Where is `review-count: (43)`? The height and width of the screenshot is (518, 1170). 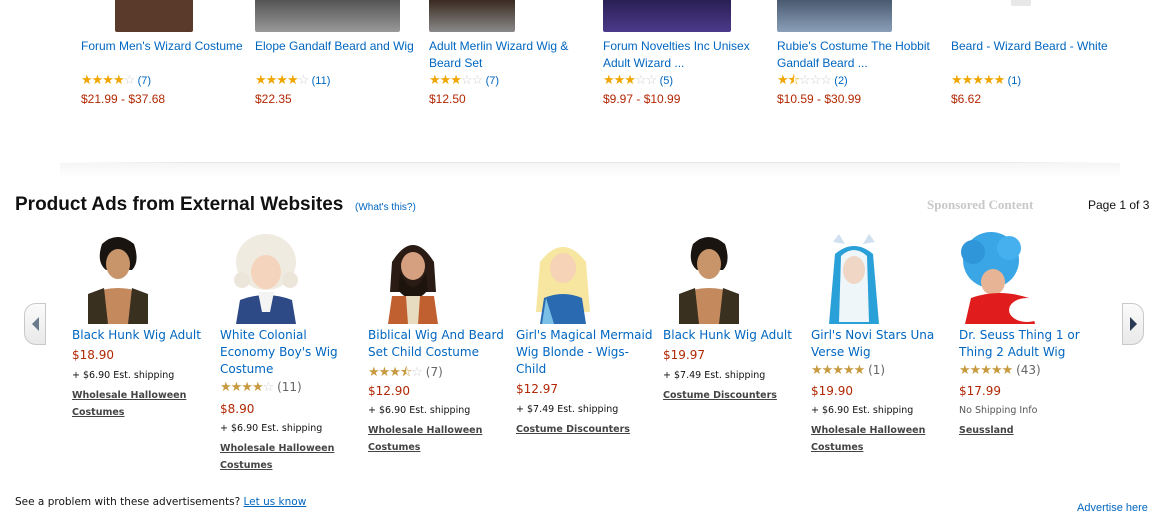 review-count: (43) is located at coordinates (1028, 370).